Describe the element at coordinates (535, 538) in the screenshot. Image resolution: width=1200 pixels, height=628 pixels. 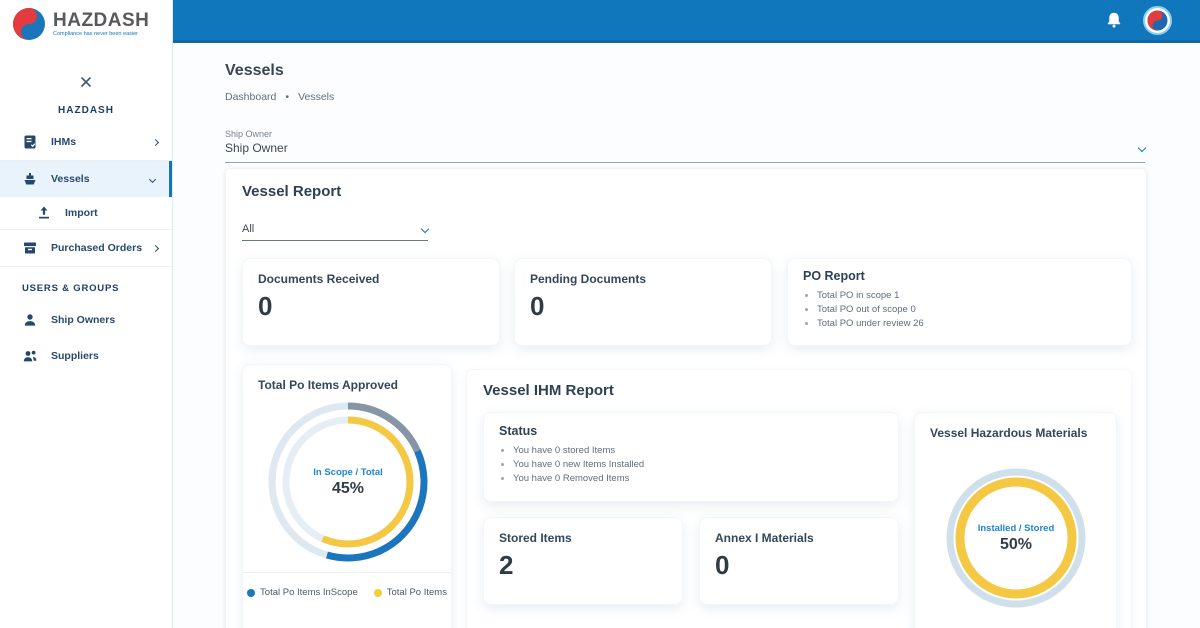
I see `stat-label: Stored Items` at that location.